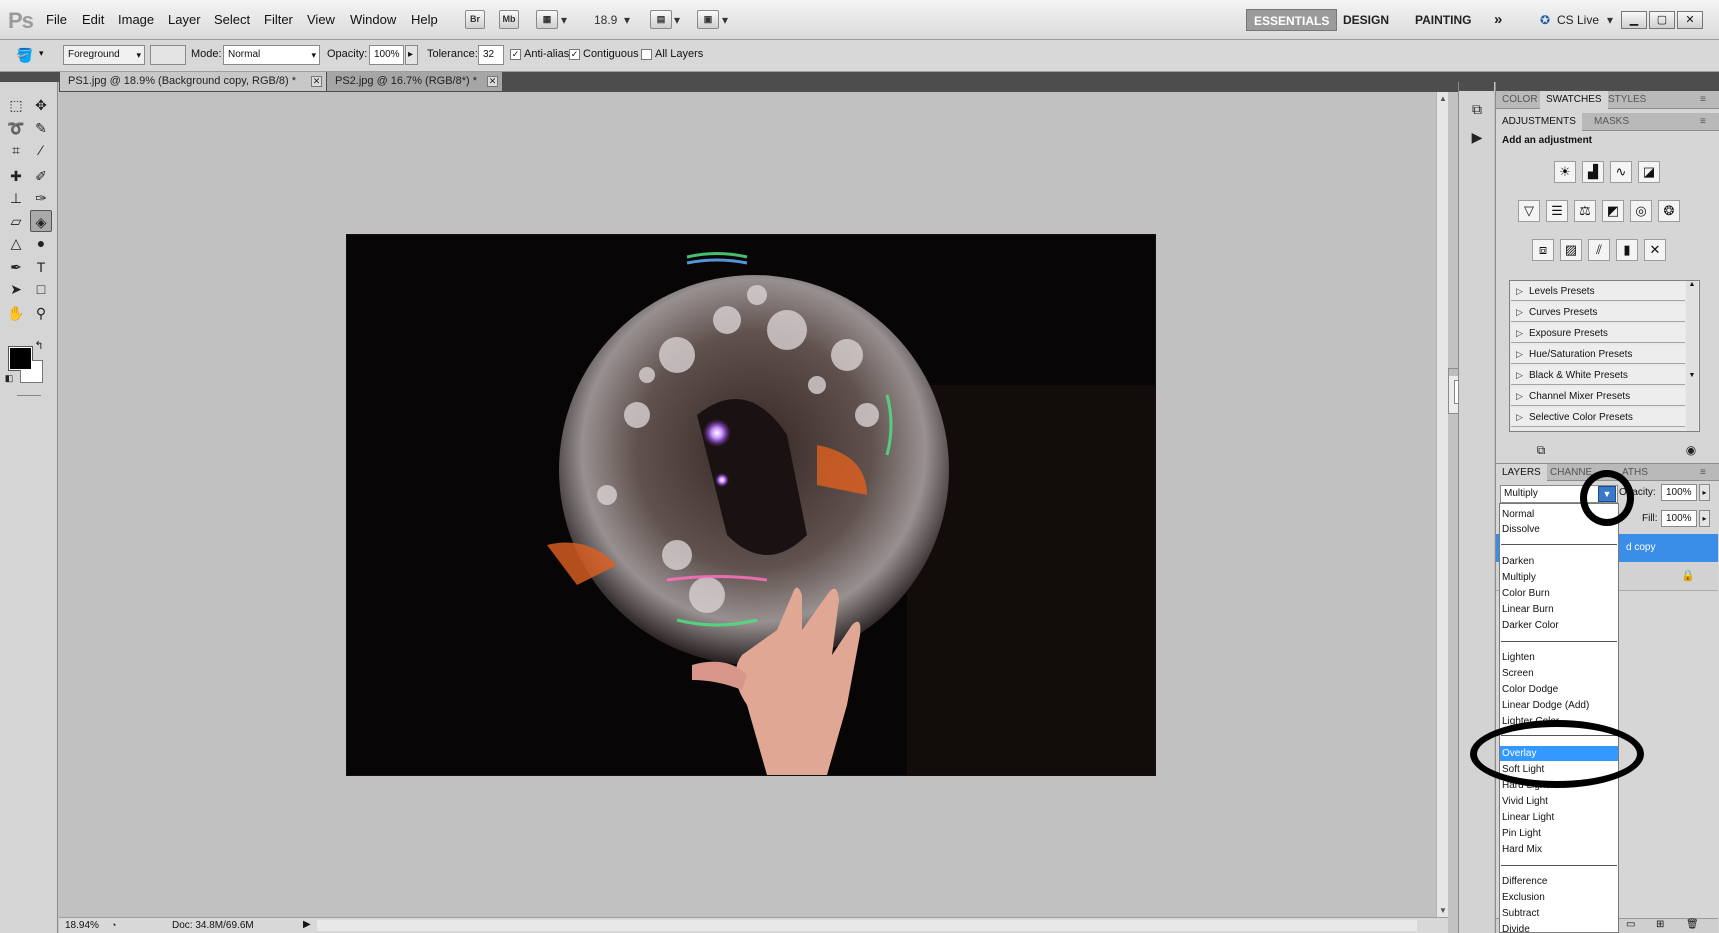 This screenshot has height=933, width=1719. I want to click on blend-option: Pin Light, so click(1559, 833).